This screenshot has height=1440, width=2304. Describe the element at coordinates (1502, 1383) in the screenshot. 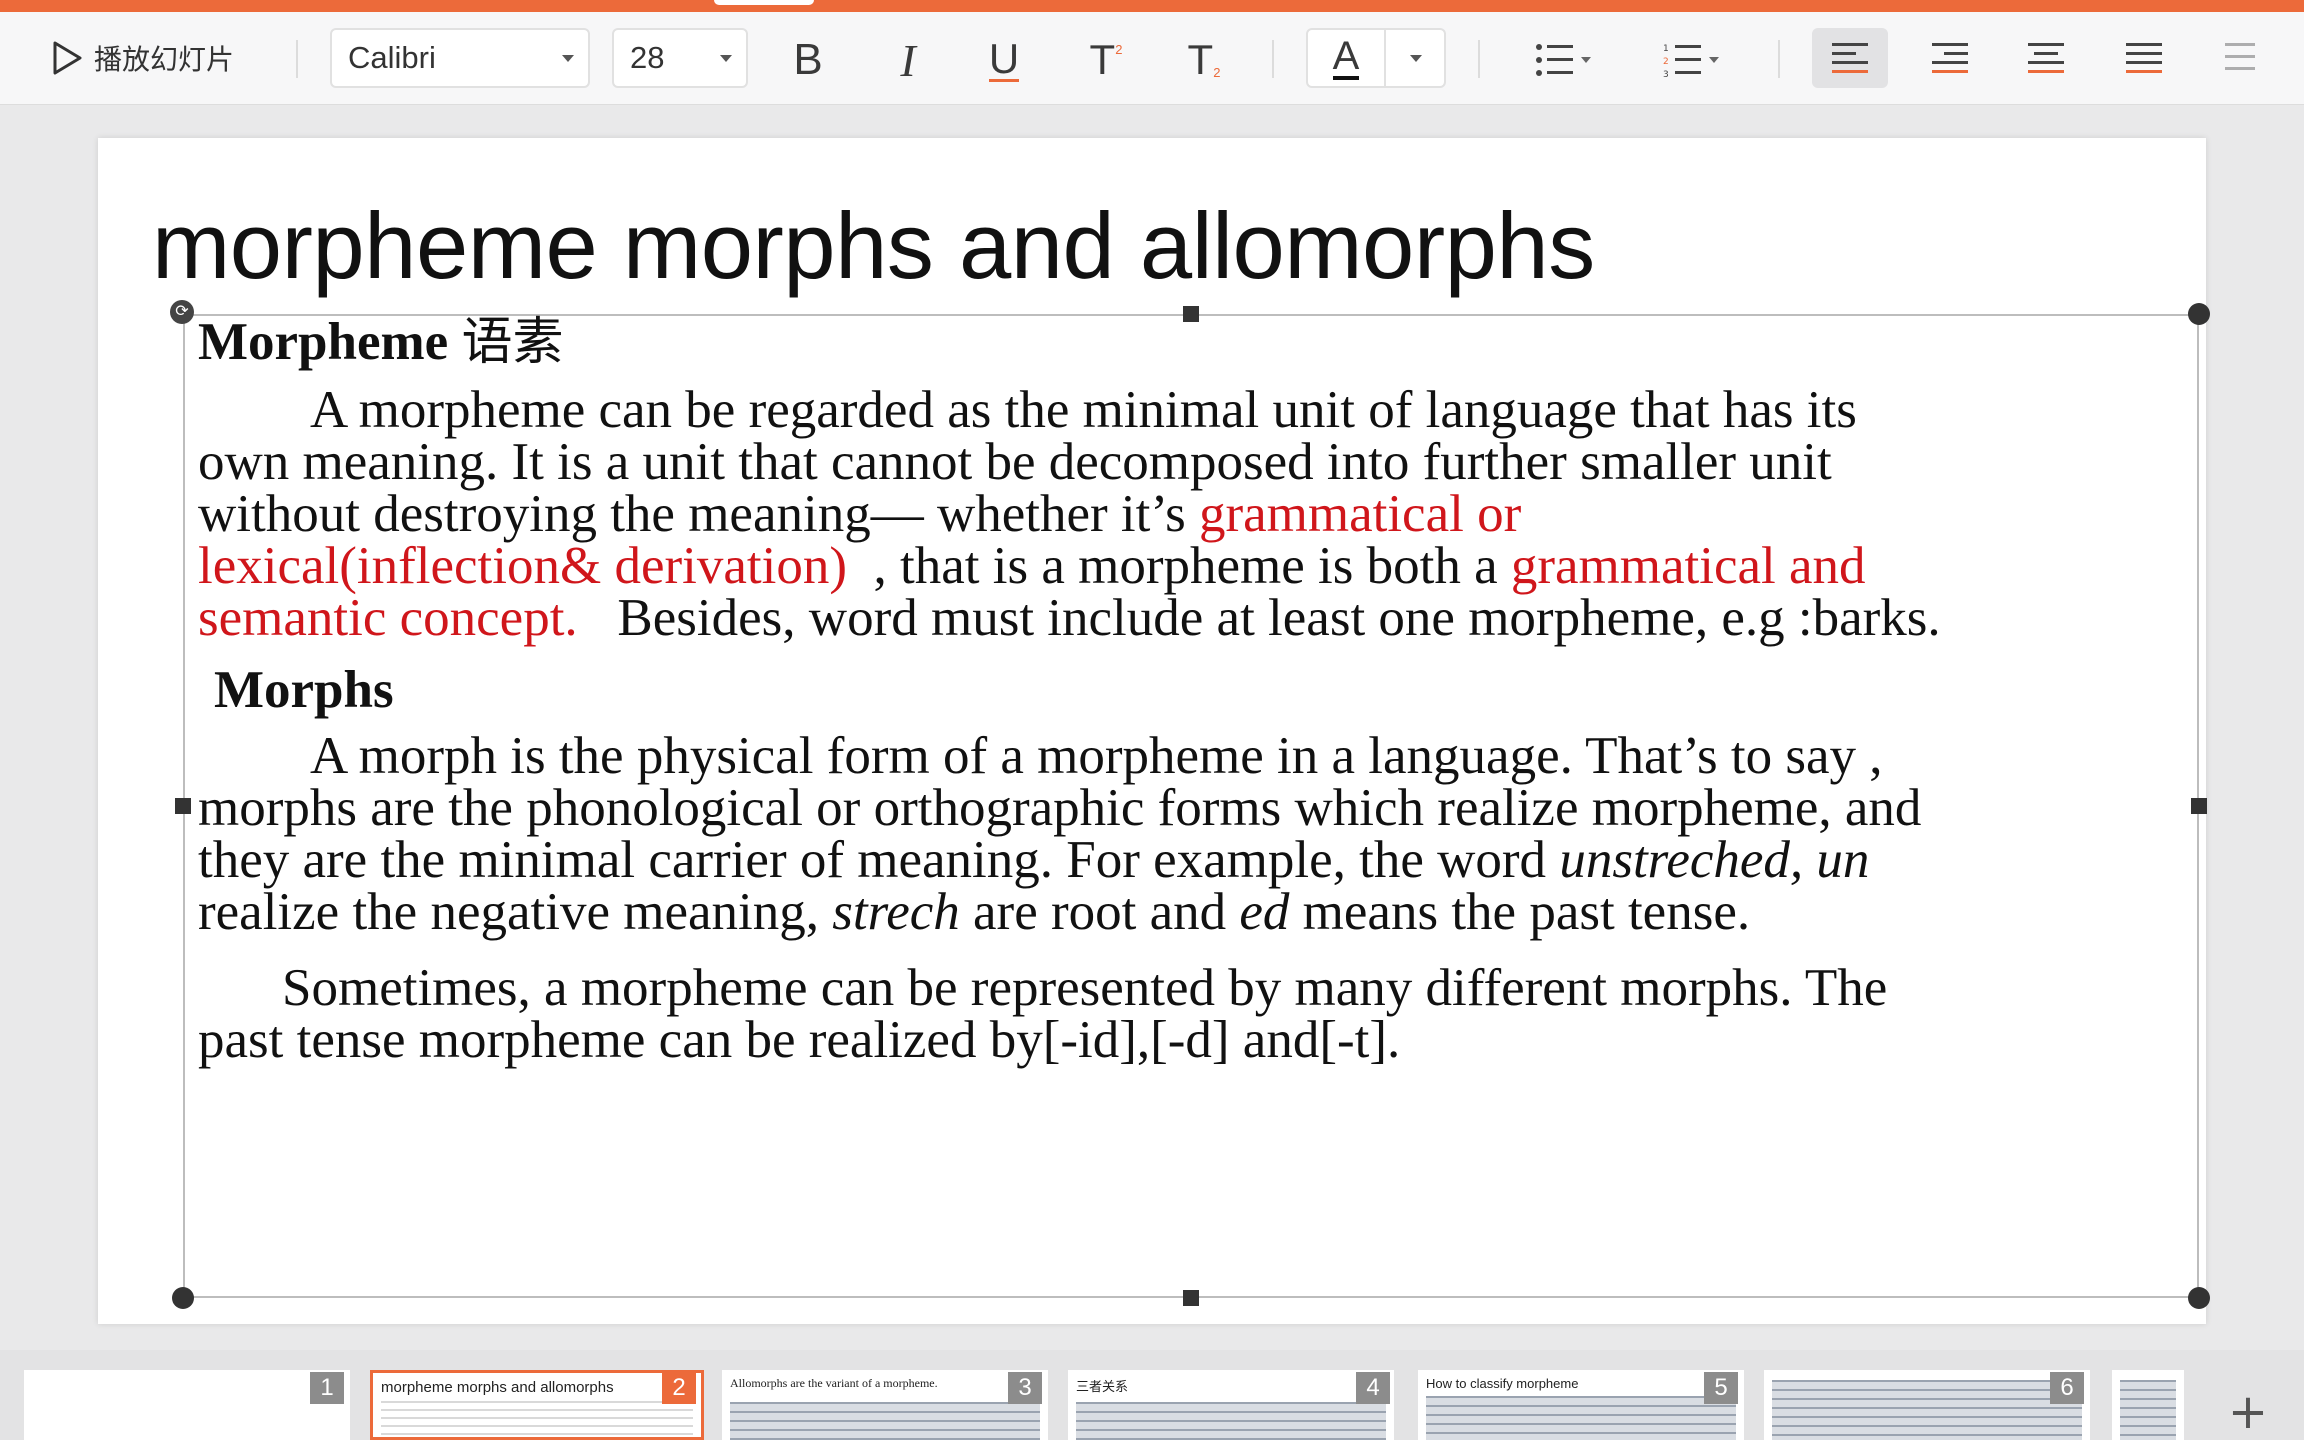

I see `thumbnail-5-title: How to classify morpheme` at that location.